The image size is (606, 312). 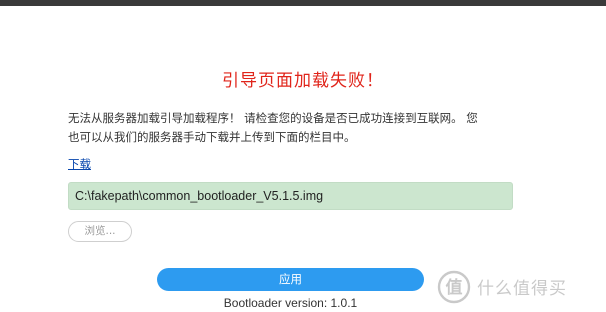 I want to click on svg-text: 值, so click(x=454, y=287).